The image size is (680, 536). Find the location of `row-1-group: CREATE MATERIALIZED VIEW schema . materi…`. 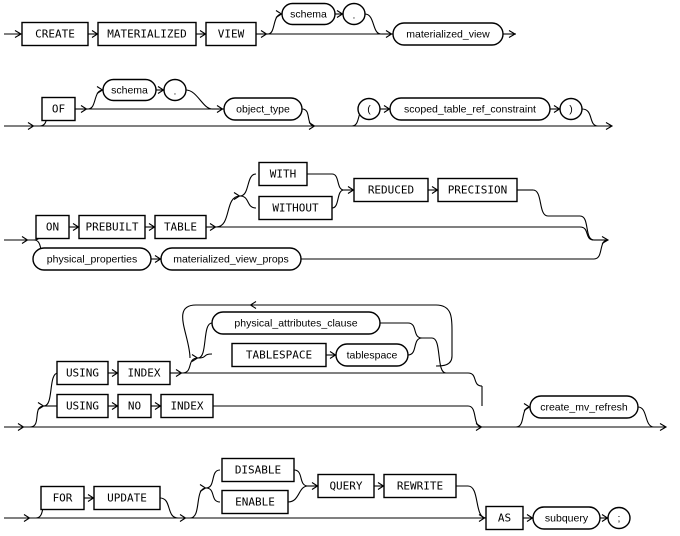

row-1-group: CREATE MATERIALIZED VIEW schema . materi… is located at coordinates (260, 24).